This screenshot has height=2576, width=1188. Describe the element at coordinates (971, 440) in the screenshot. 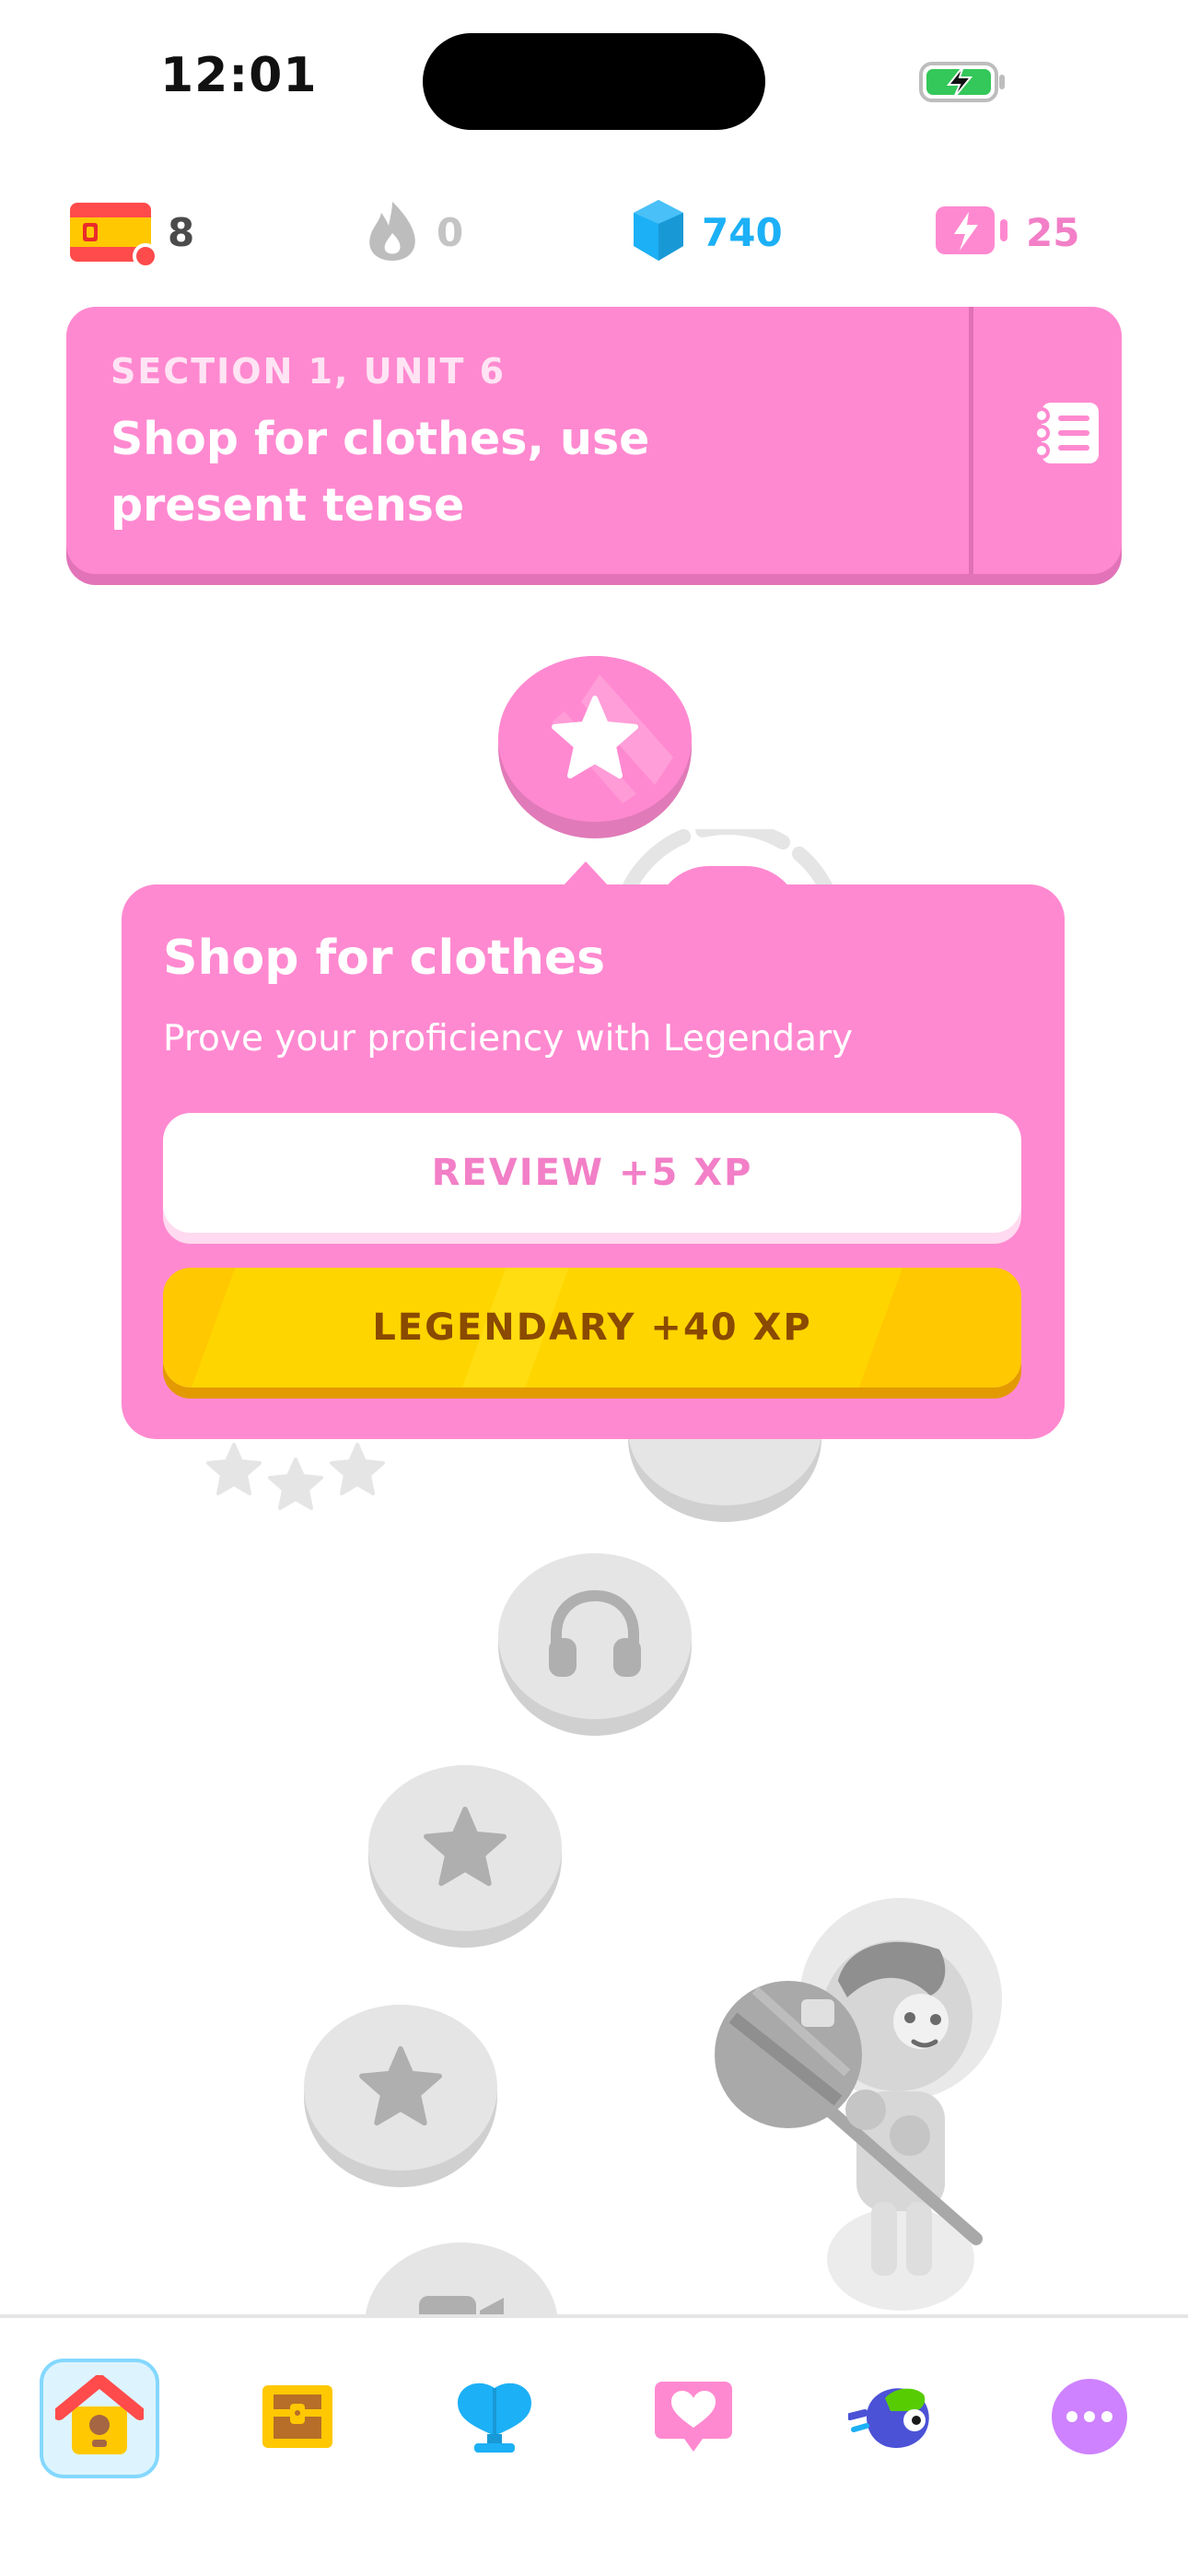

I see `banner-divider` at that location.